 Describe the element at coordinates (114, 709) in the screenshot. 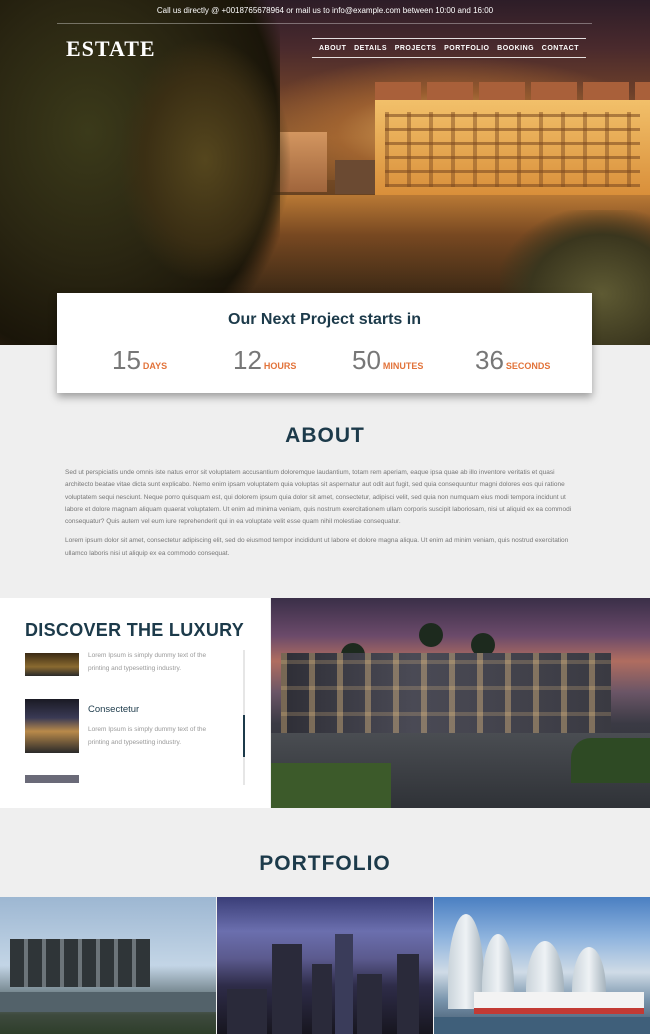

I see `luxury-item-heading: Consectetur` at that location.